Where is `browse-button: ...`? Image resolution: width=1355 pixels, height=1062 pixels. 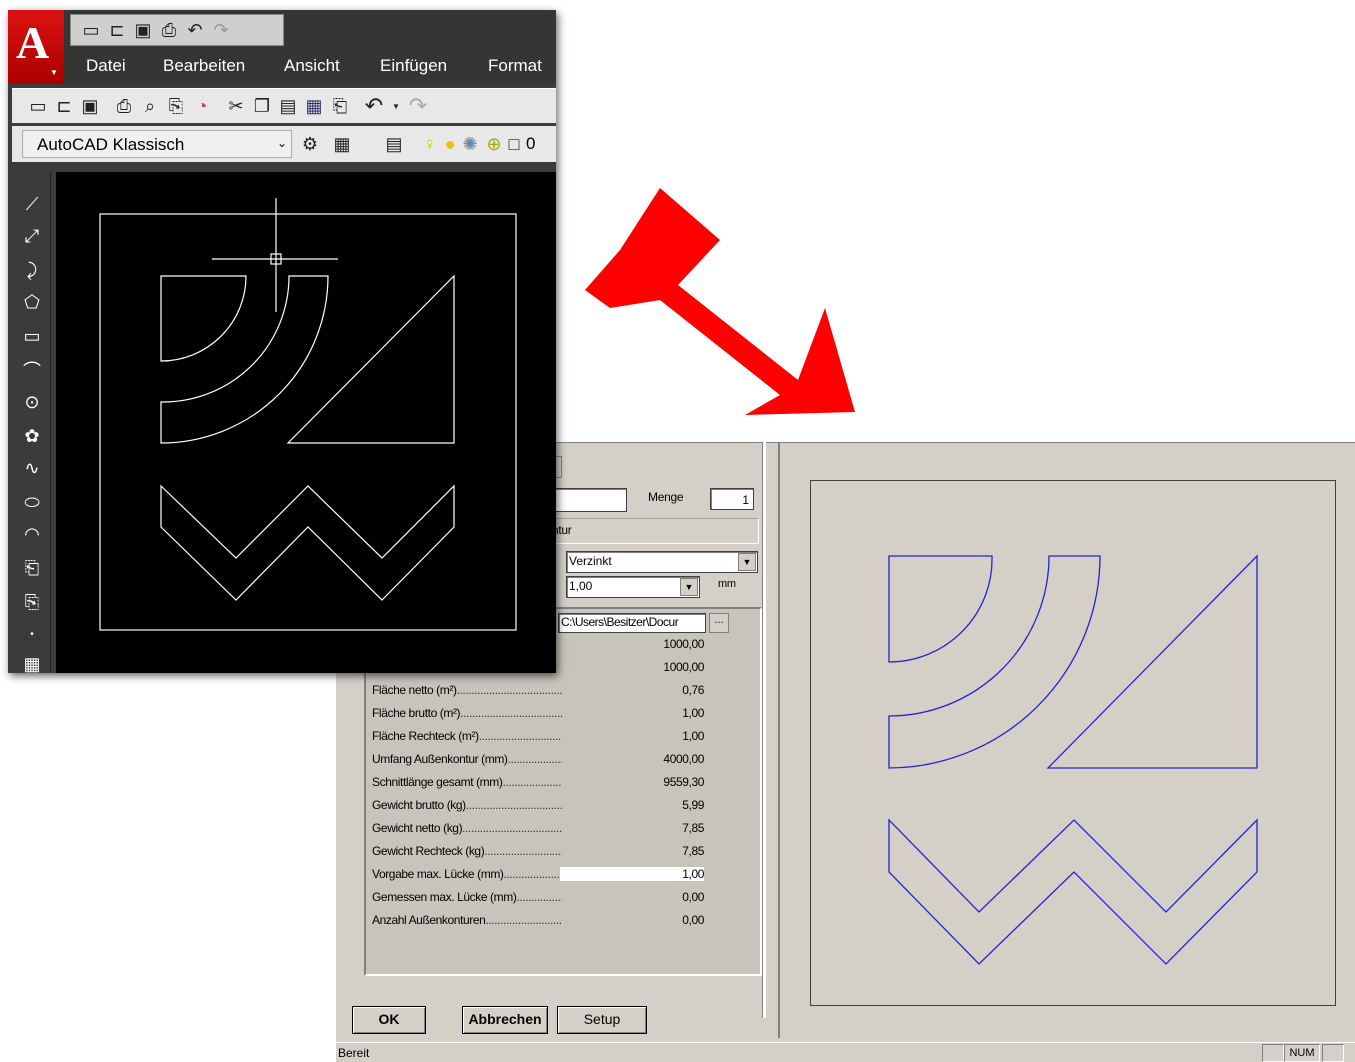 browse-button: ... is located at coordinates (719, 623).